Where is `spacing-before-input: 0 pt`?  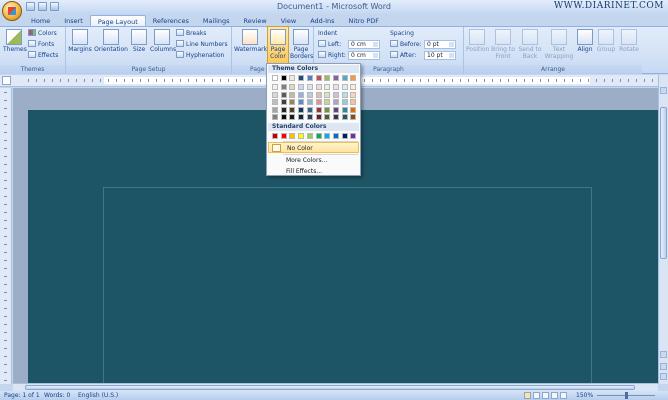
spacing-before-input: 0 pt is located at coordinates (440, 44).